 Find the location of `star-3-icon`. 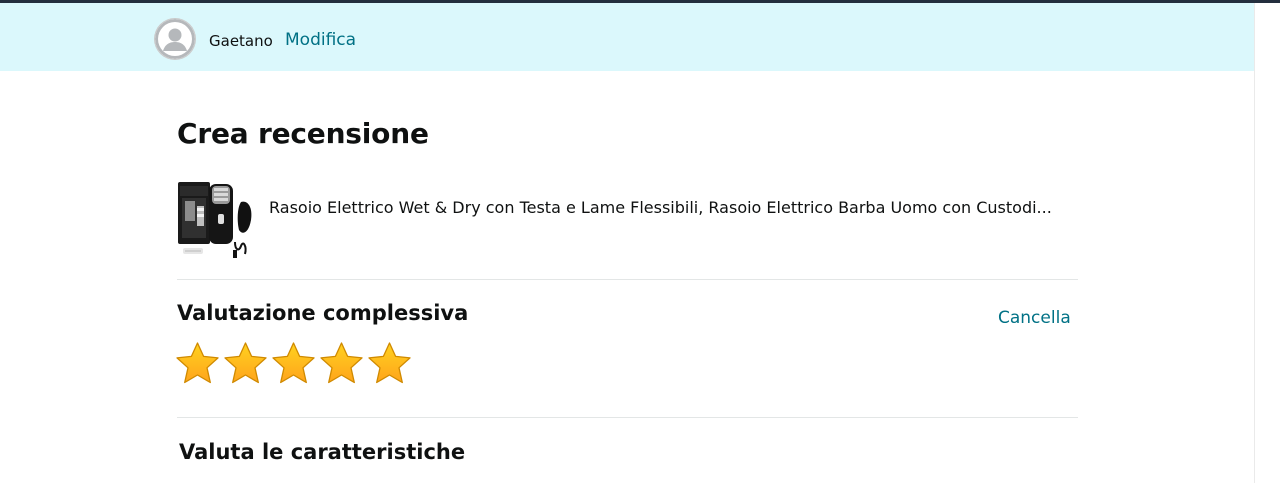

star-3-icon is located at coordinates (293, 363).